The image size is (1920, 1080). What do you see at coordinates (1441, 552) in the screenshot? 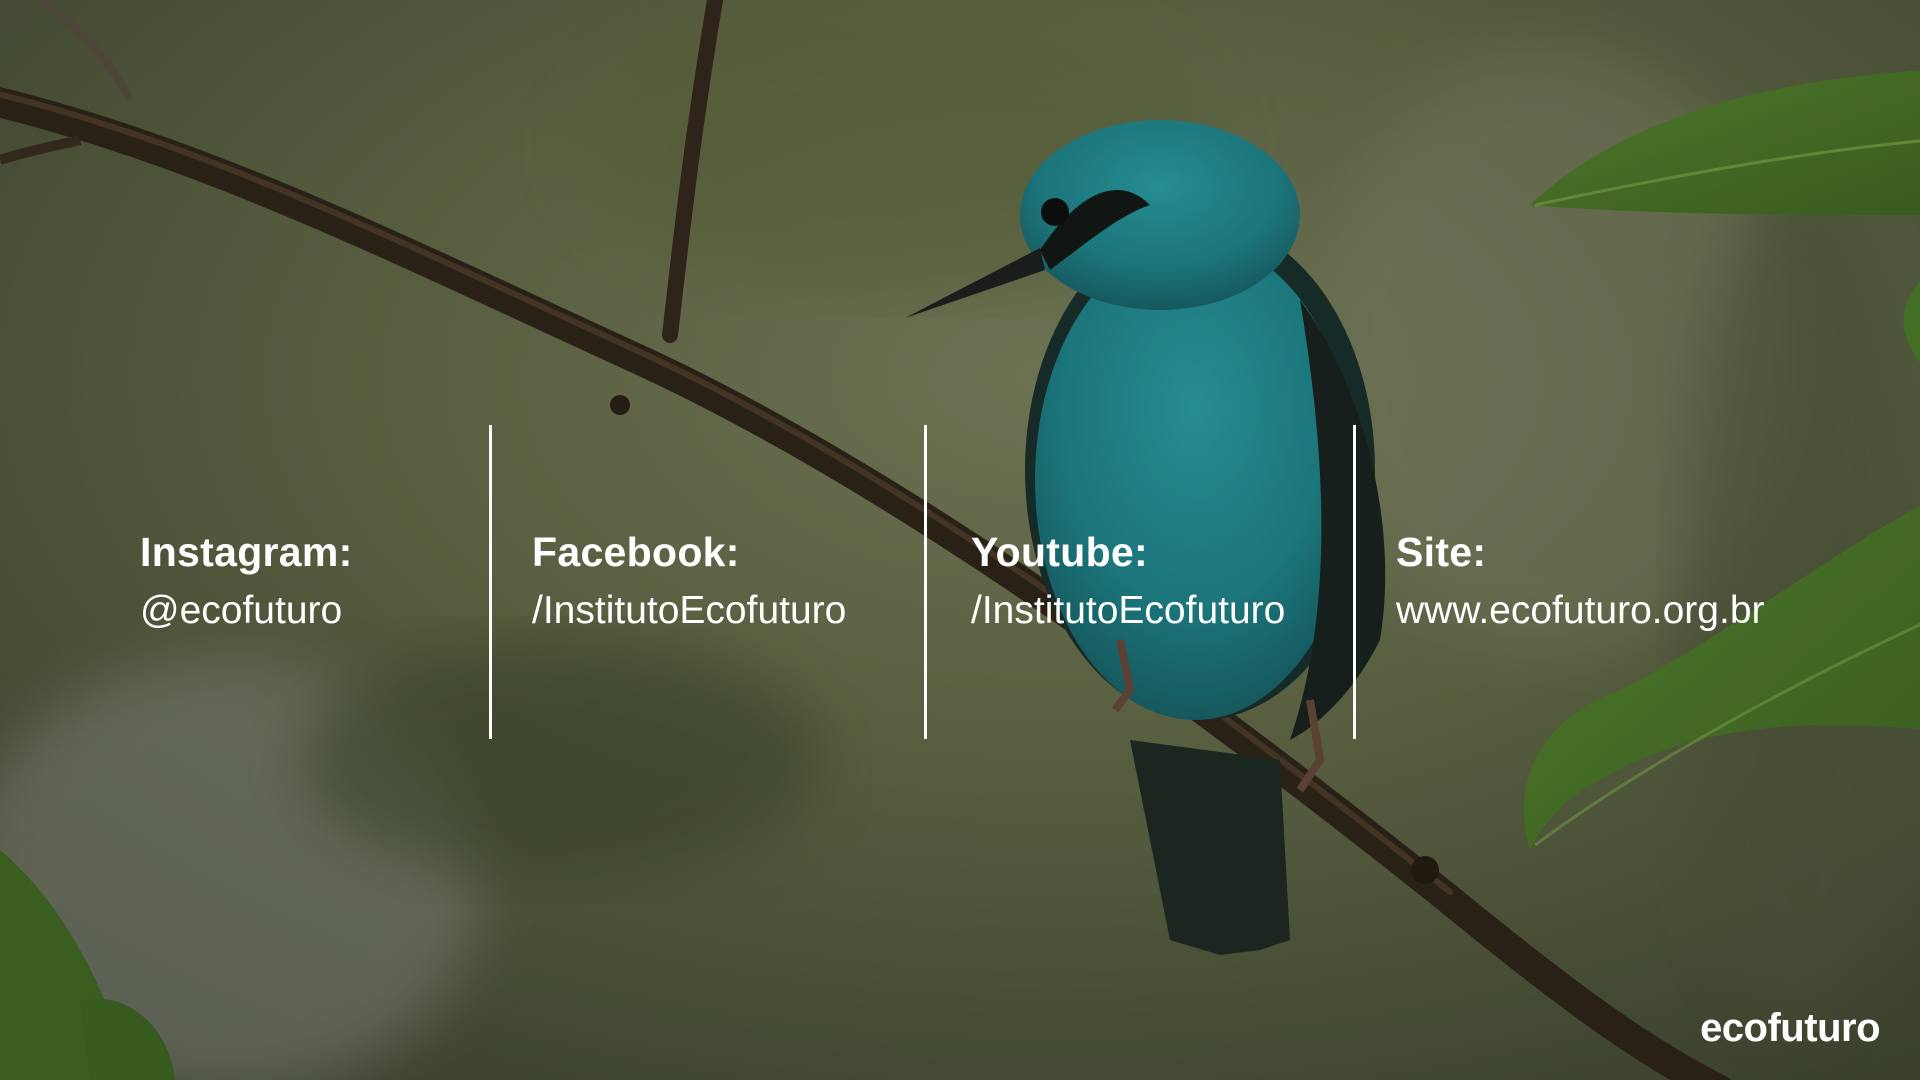
I see `site-label: Site:` at bounding box center [1441, 552].